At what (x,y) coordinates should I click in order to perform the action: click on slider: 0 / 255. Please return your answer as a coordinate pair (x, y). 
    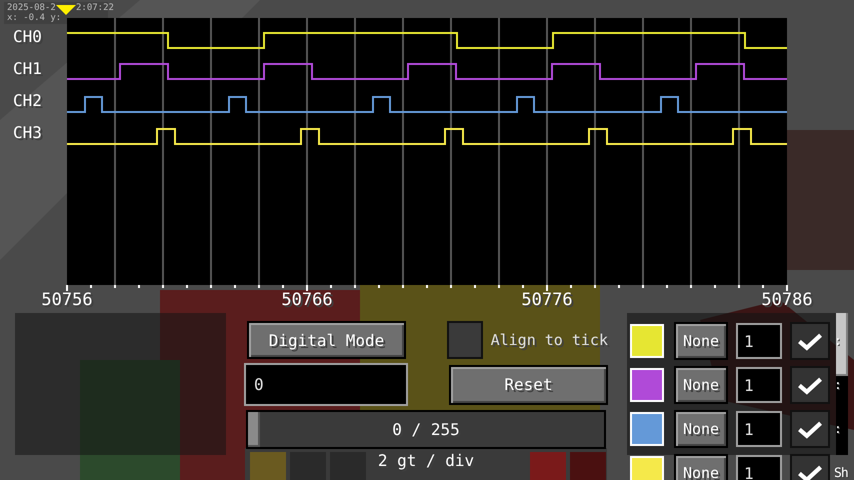
    Looking at the image, I should click on (426, 429).